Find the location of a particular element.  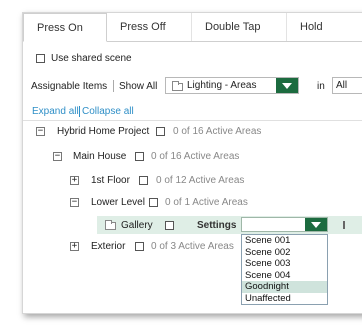

use-shared-scene-label: Use shared scene is located at coordinates (91, 58).